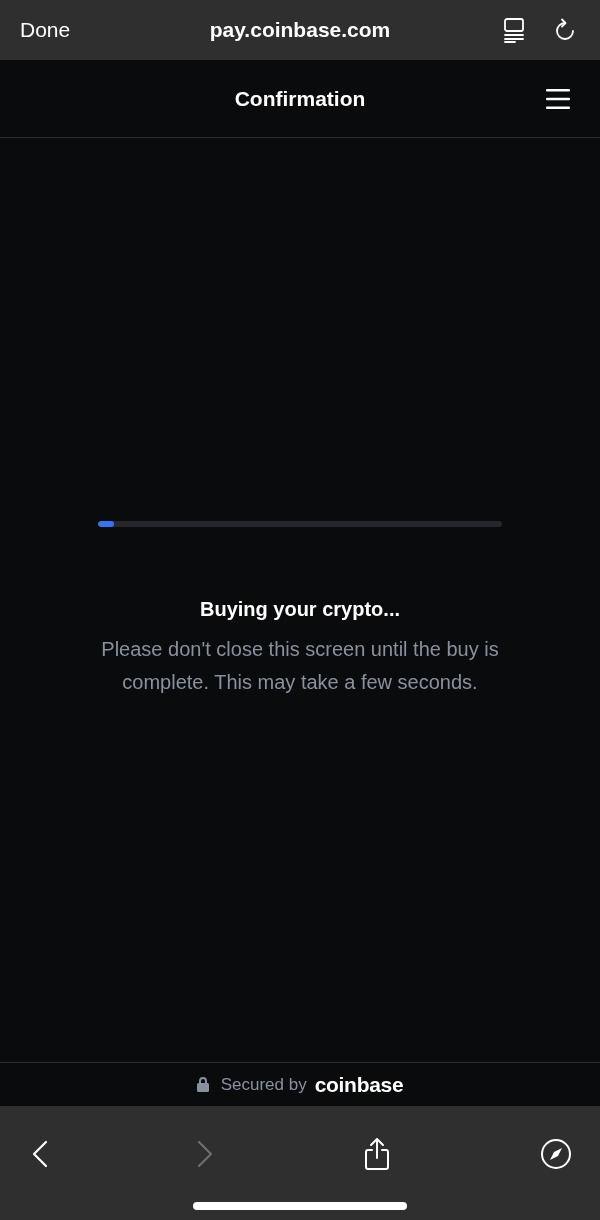  I want to click on compass-icon, so click(556, 1154).